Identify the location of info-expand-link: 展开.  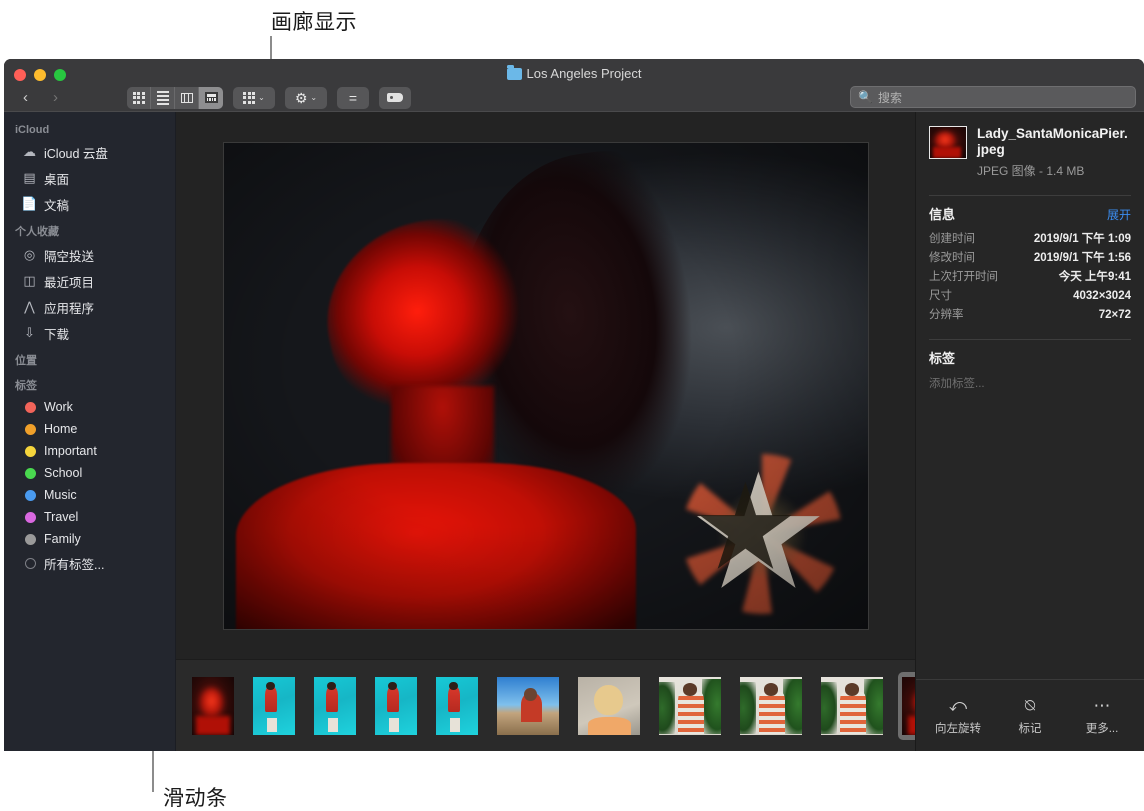
(1119, 214).